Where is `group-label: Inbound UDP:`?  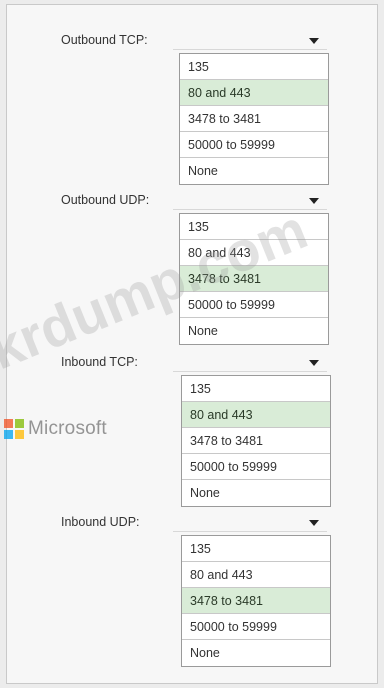
group-label: Inbound UDP: is located at coordinates (100, 522).